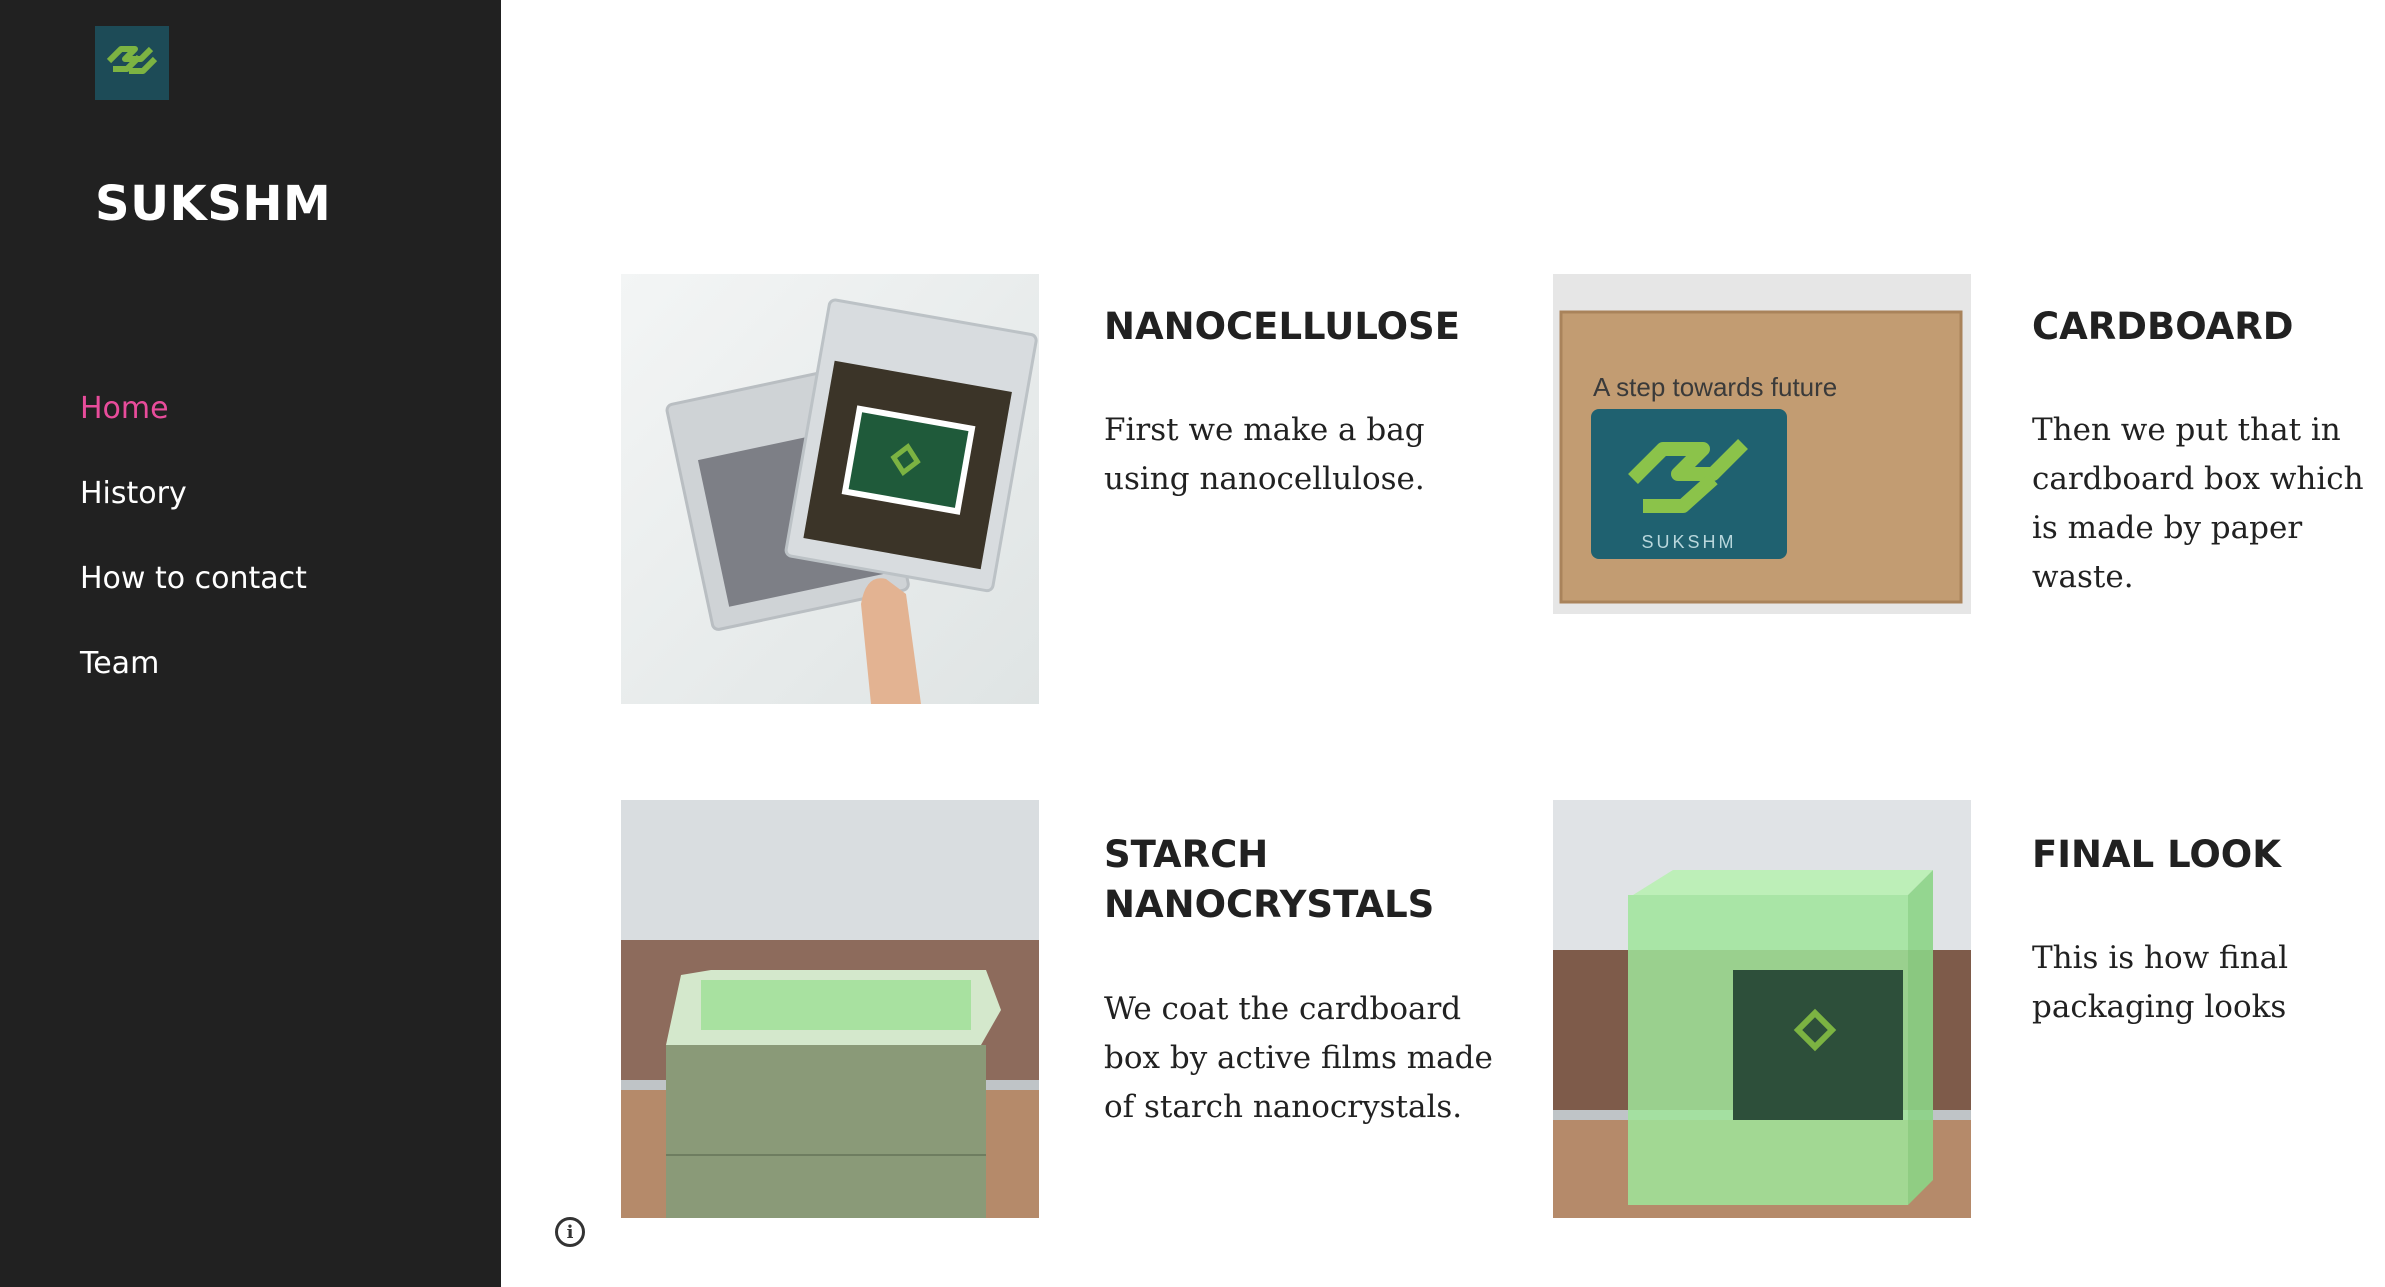  I want to click on card-title-starch-nanocrystals: STARCH NANOCRYSTALS, so click(1269, 879).